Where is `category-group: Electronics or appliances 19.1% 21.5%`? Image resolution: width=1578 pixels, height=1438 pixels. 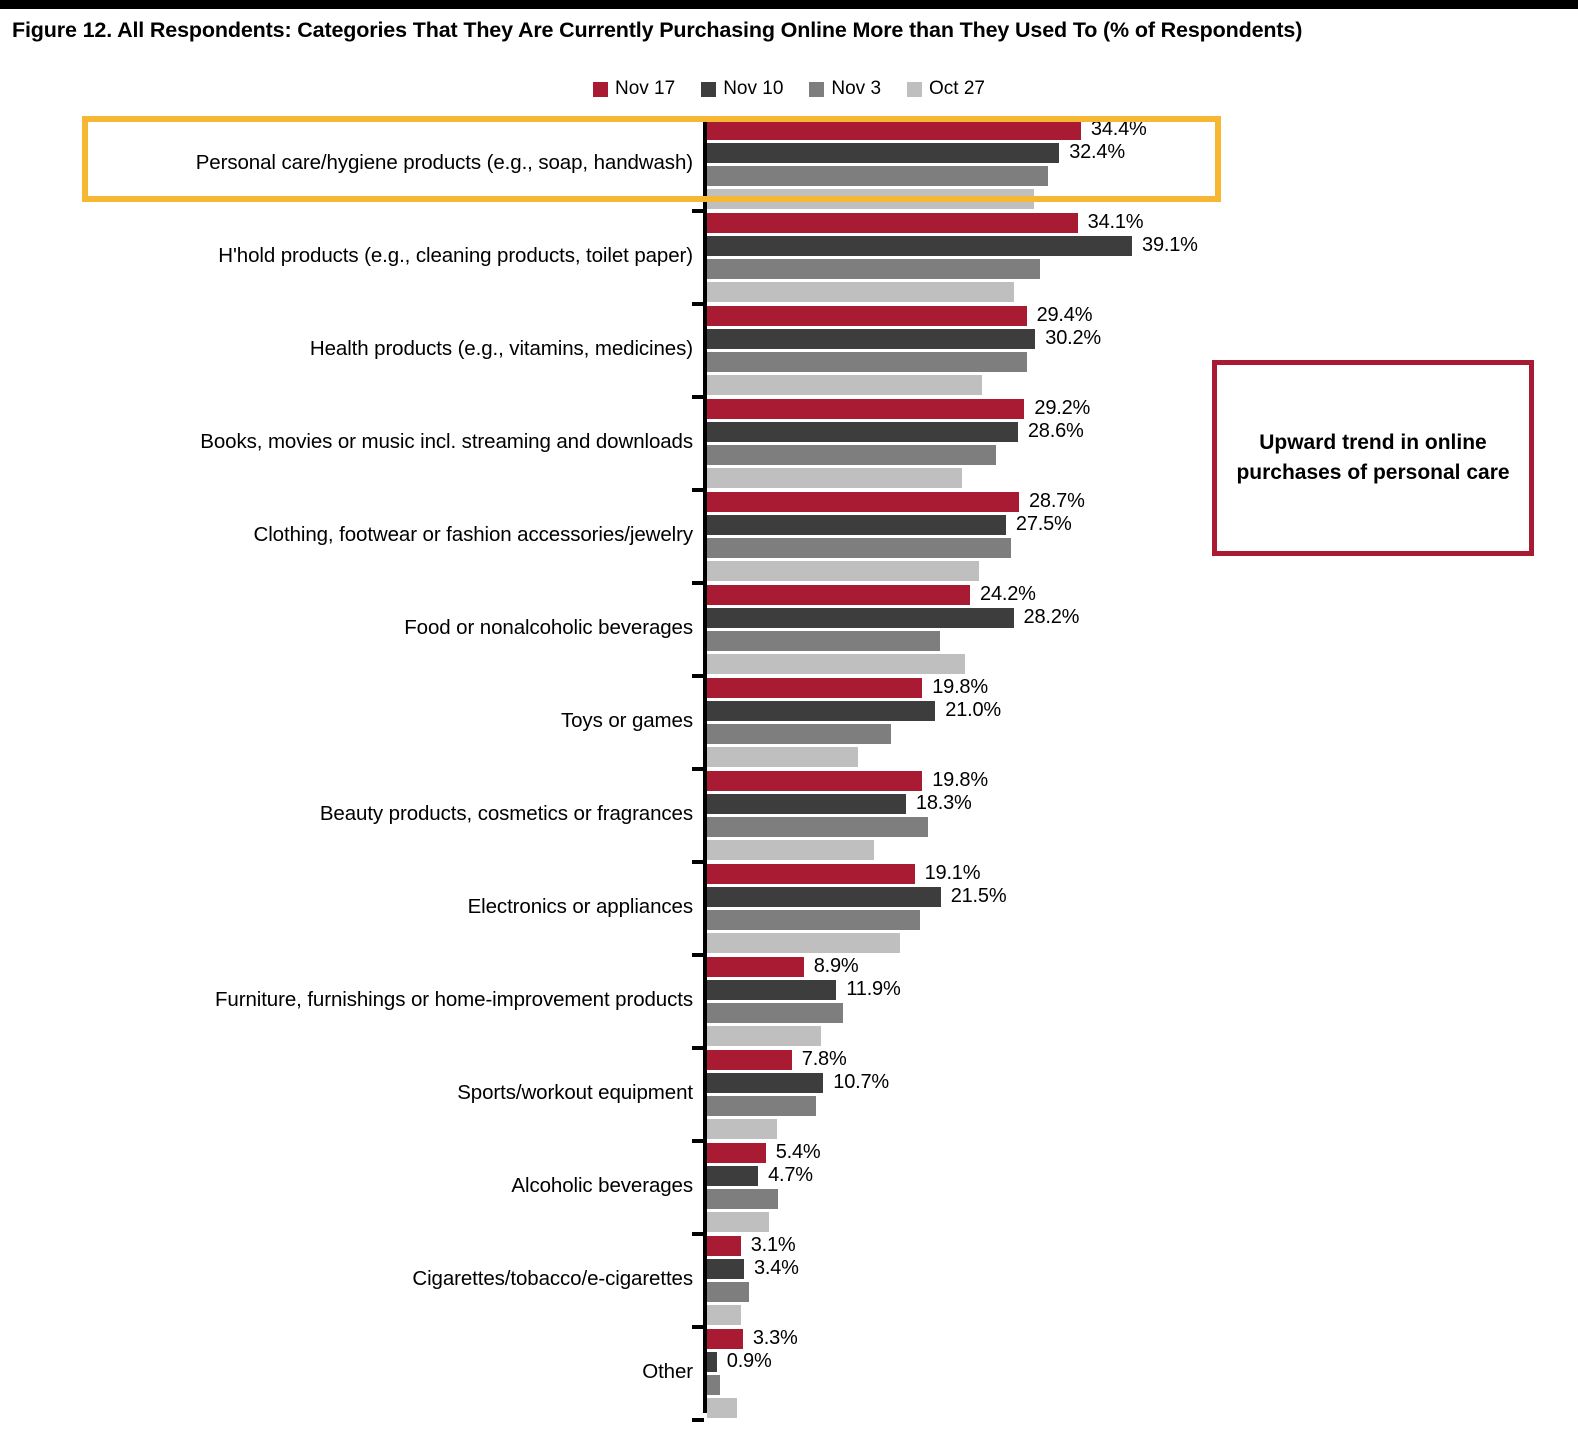
category-group: Electronics or appliances 19.1% 21.5% is located at coordinates (789, 906).